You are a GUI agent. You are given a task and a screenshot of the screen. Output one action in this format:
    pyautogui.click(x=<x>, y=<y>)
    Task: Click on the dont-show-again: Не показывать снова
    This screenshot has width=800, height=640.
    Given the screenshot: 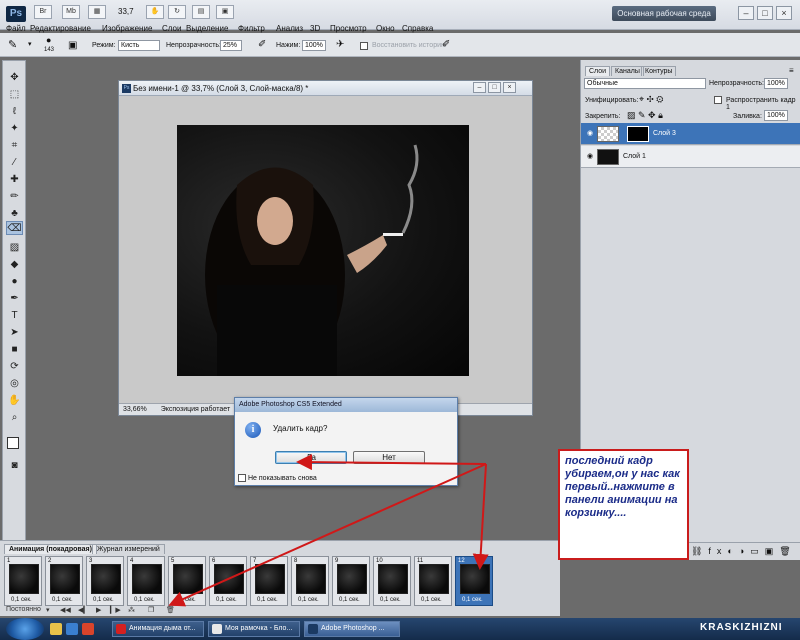 What is the action you would take?
    pyautogui.click(x=277, y=478)
    